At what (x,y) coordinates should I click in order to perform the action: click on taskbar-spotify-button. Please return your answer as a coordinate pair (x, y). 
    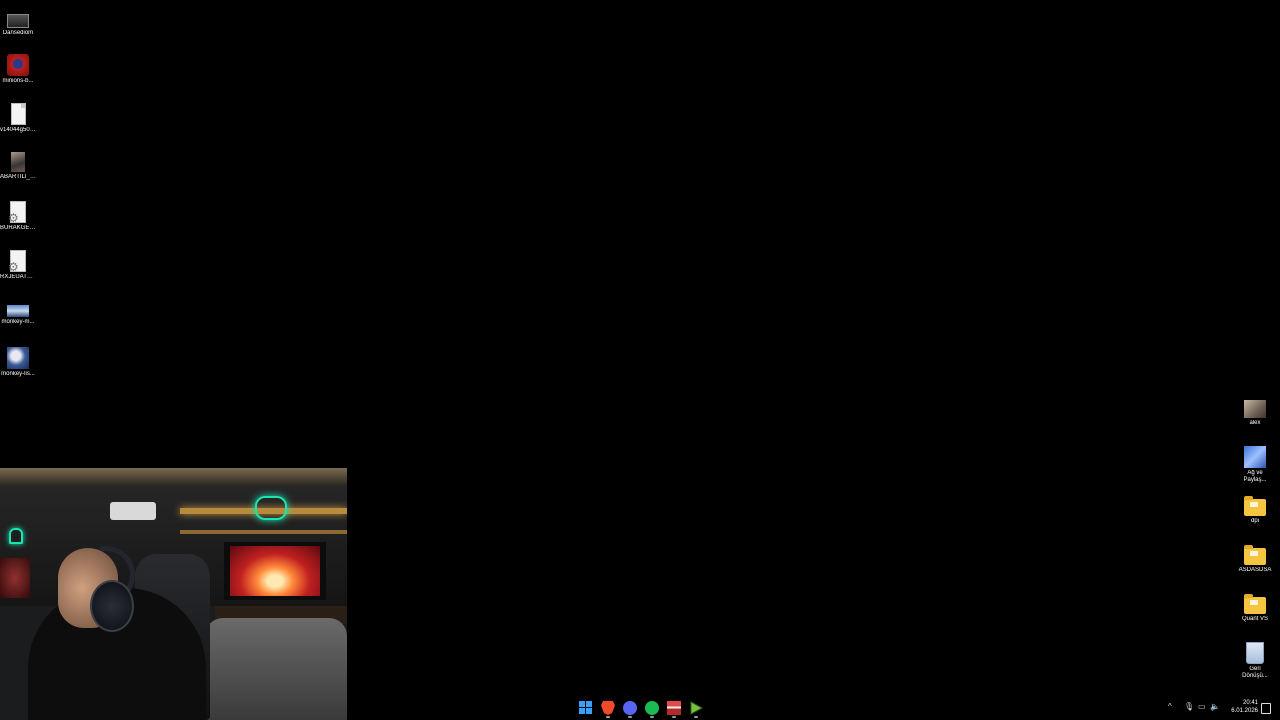
    Looking at the image, I should click on (652, 708).